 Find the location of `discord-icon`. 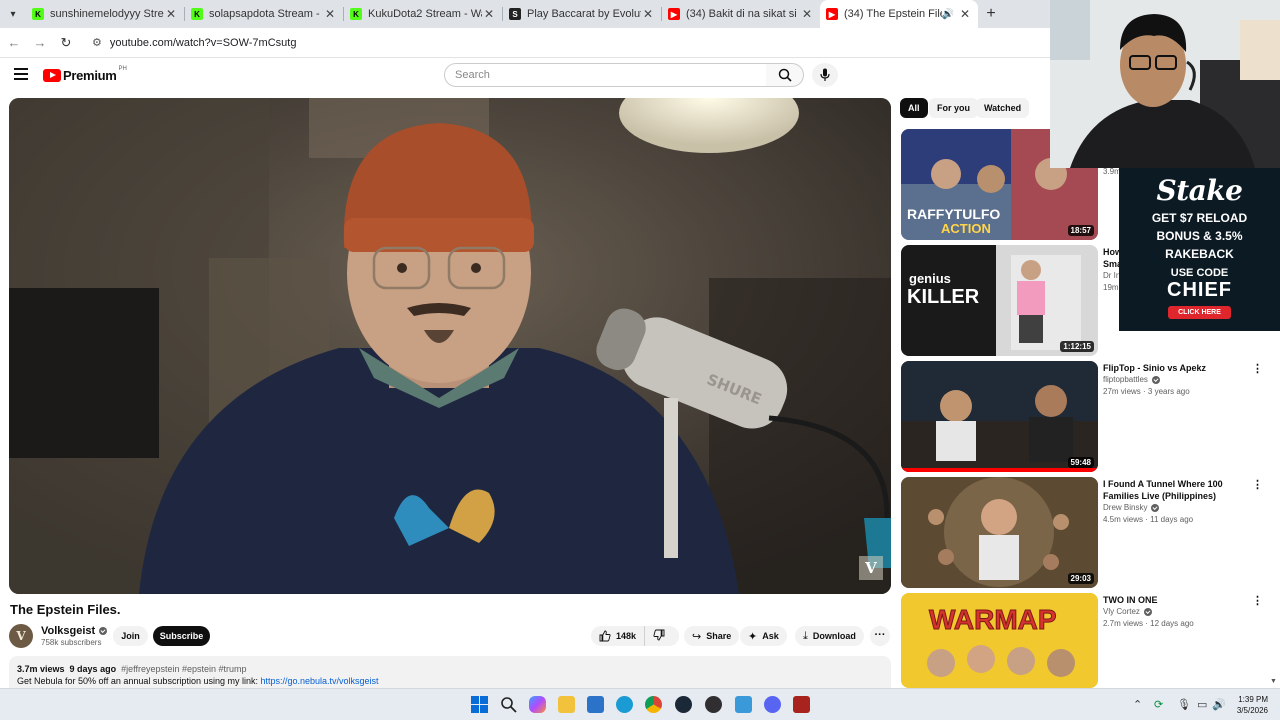

discord-icon is located at coordinates (772, 704).